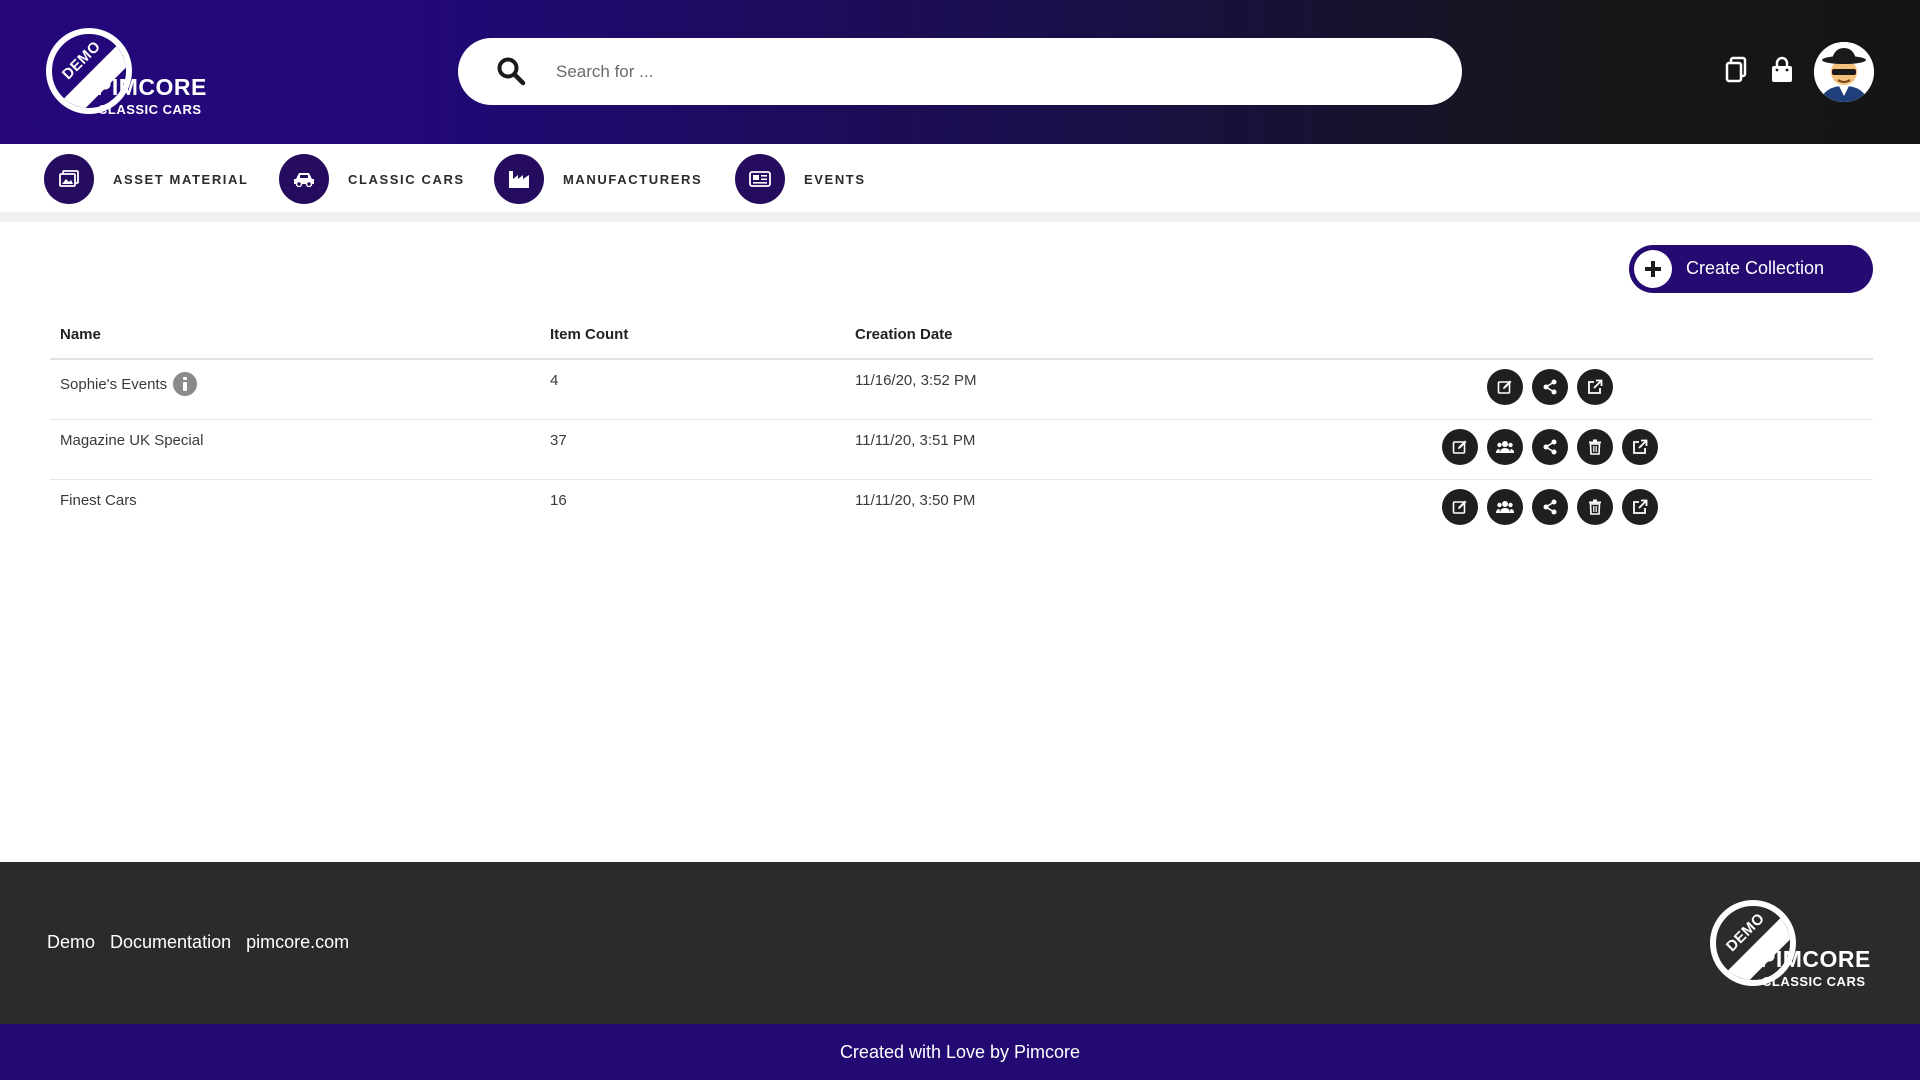  What do you see at coordinates (558, 440) in the screenshot?
I see `item-count: 37` at bounding box center [558, 440].